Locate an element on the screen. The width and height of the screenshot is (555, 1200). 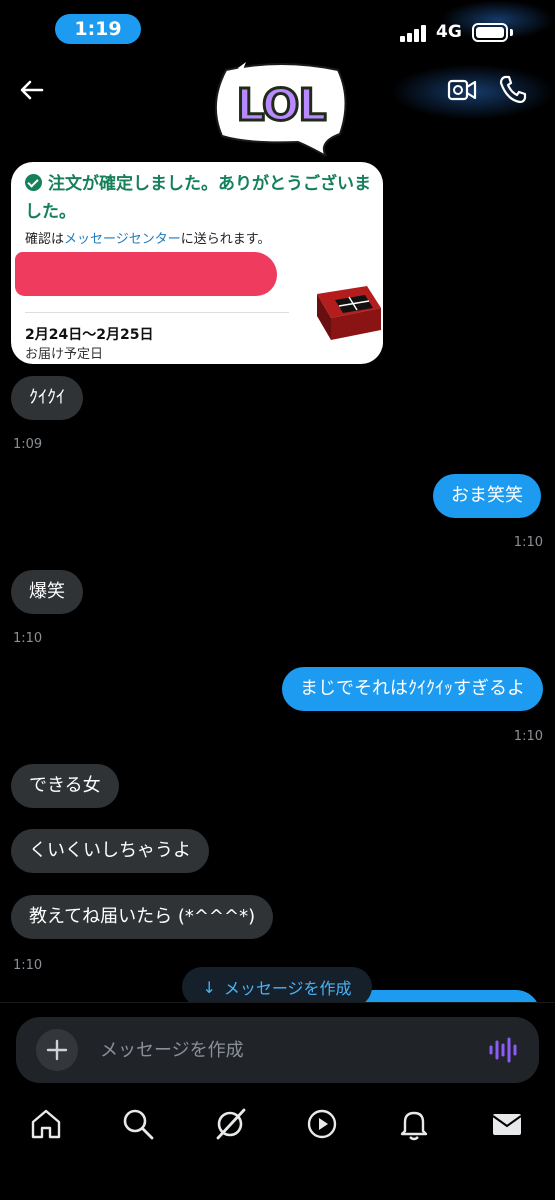
lol-sticker-text: LOL is located at coordinates (281, 106).